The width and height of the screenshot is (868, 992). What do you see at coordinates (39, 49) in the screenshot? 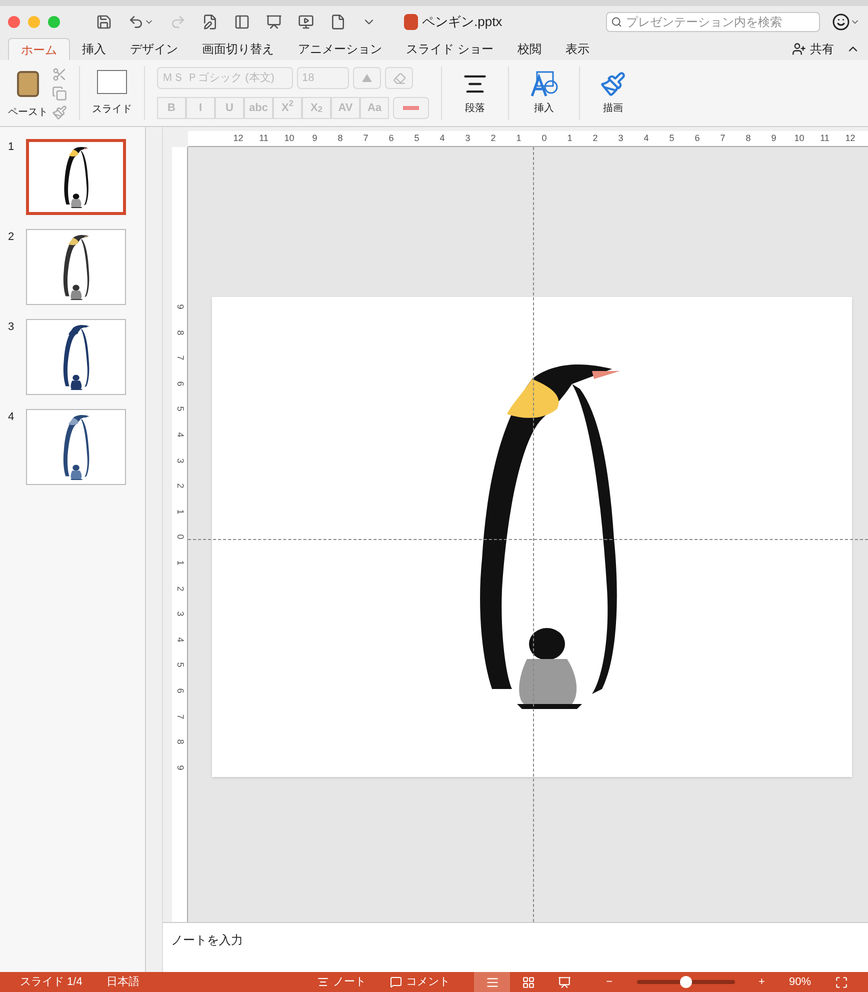
I see `ribbon-tab: ホーム` at bounding box center [39, 49].